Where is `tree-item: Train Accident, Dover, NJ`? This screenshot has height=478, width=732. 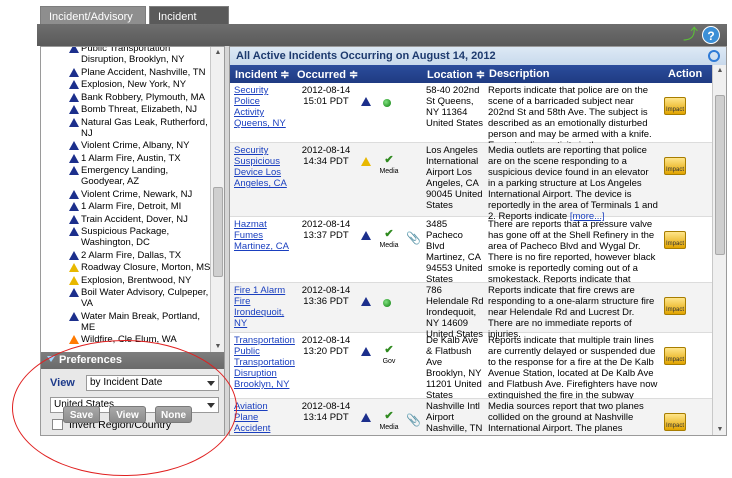
tree-item: Train Accident, Dover, NJ is located at coordinates (126, 219).